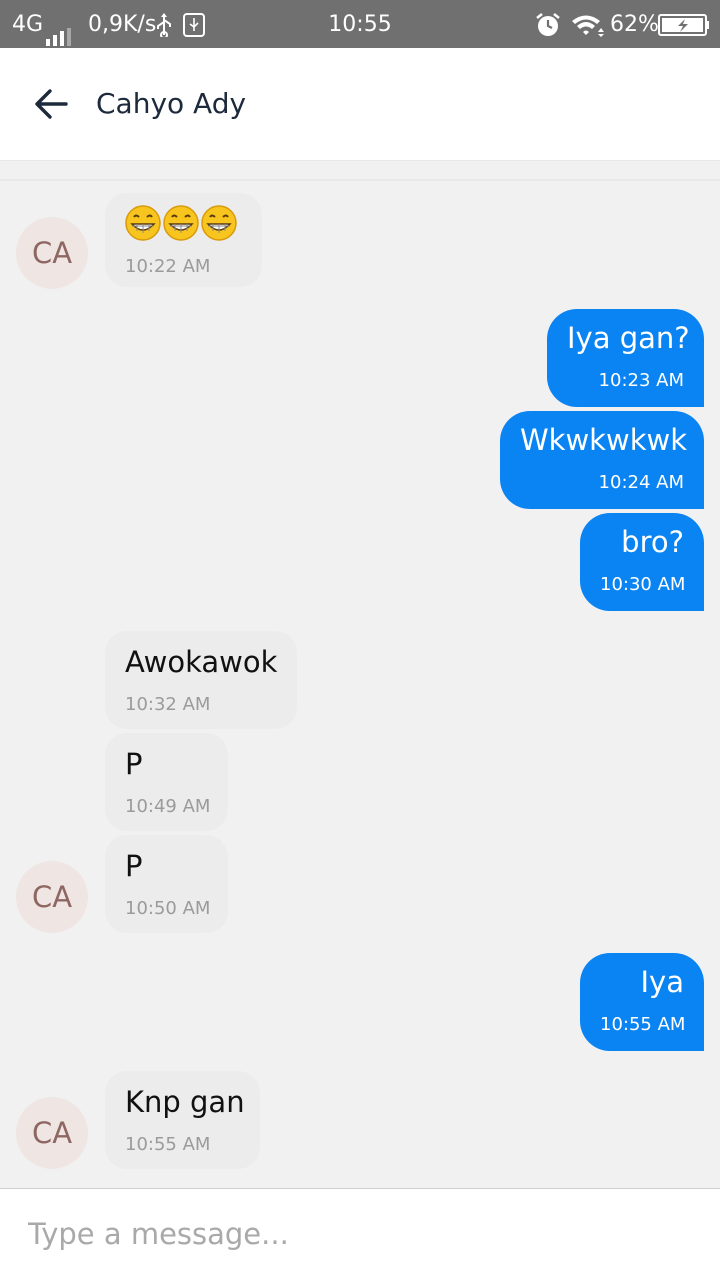  I want to click on message-text: Awokawok, so click(201, 662).